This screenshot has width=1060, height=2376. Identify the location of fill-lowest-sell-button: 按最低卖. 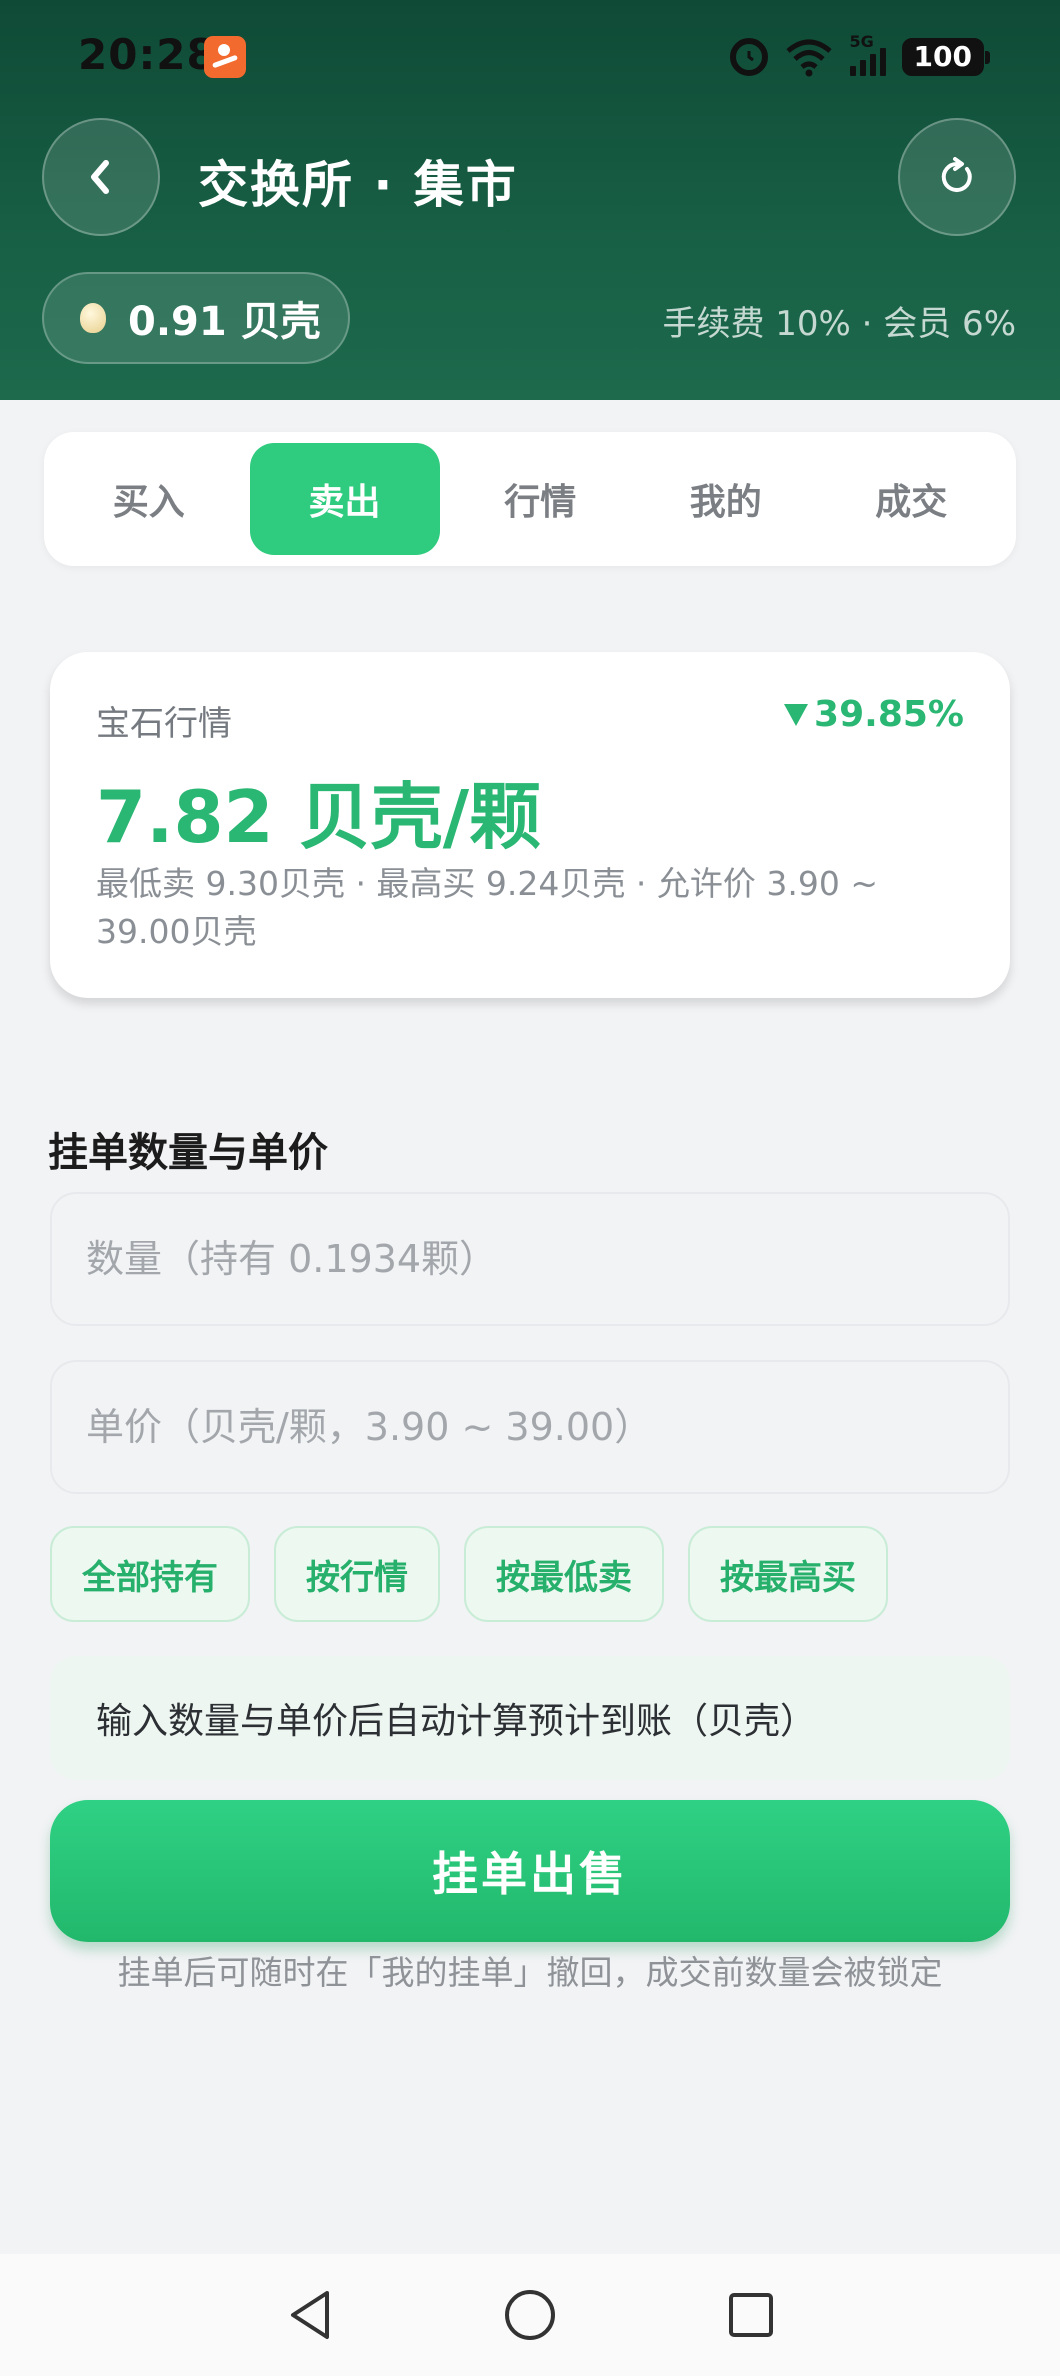
(564, 1574).